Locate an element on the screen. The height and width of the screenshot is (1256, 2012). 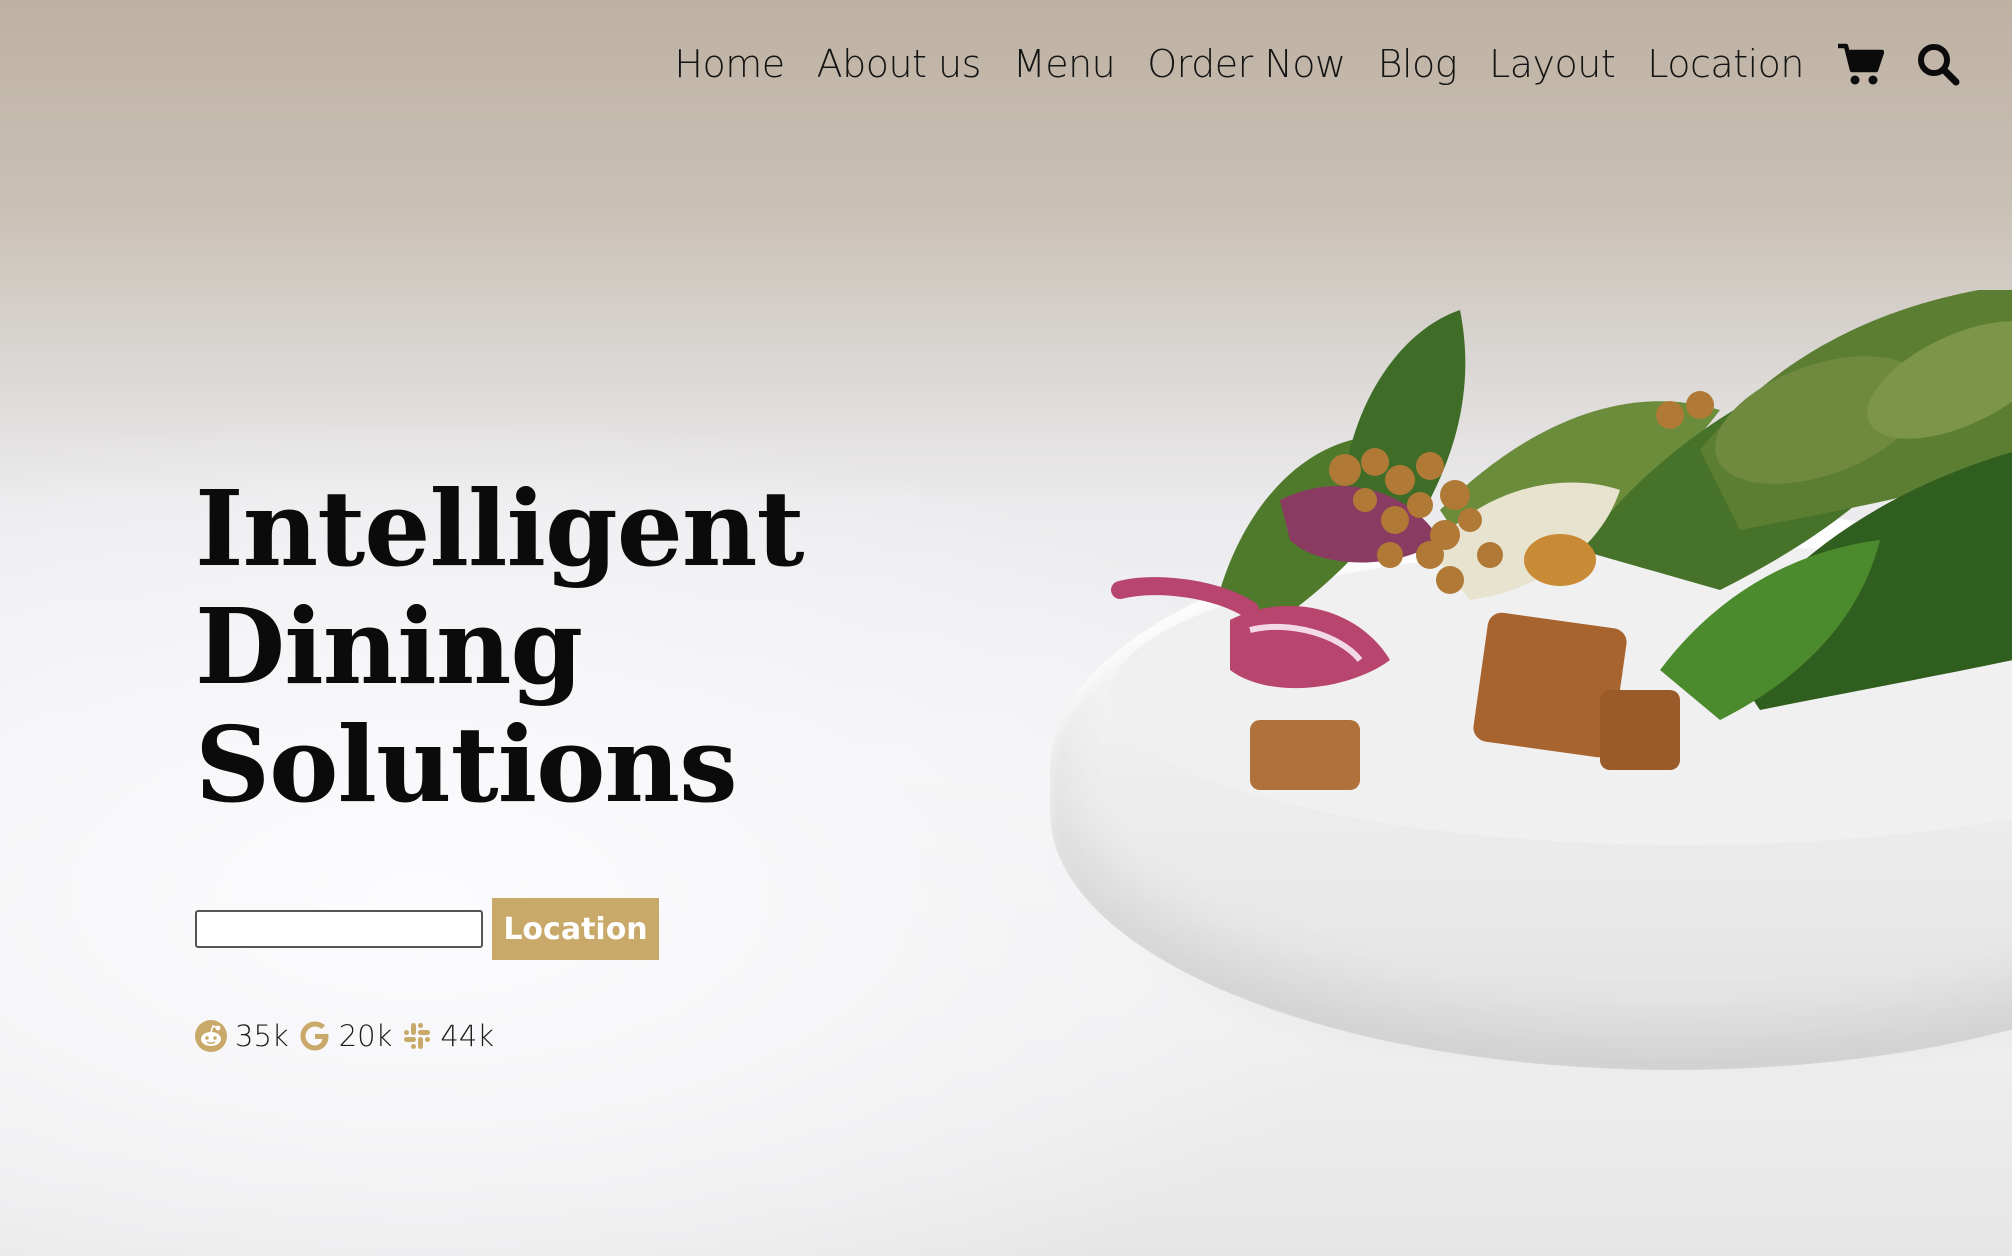
google-icon is located at coordinates (314, 1036).